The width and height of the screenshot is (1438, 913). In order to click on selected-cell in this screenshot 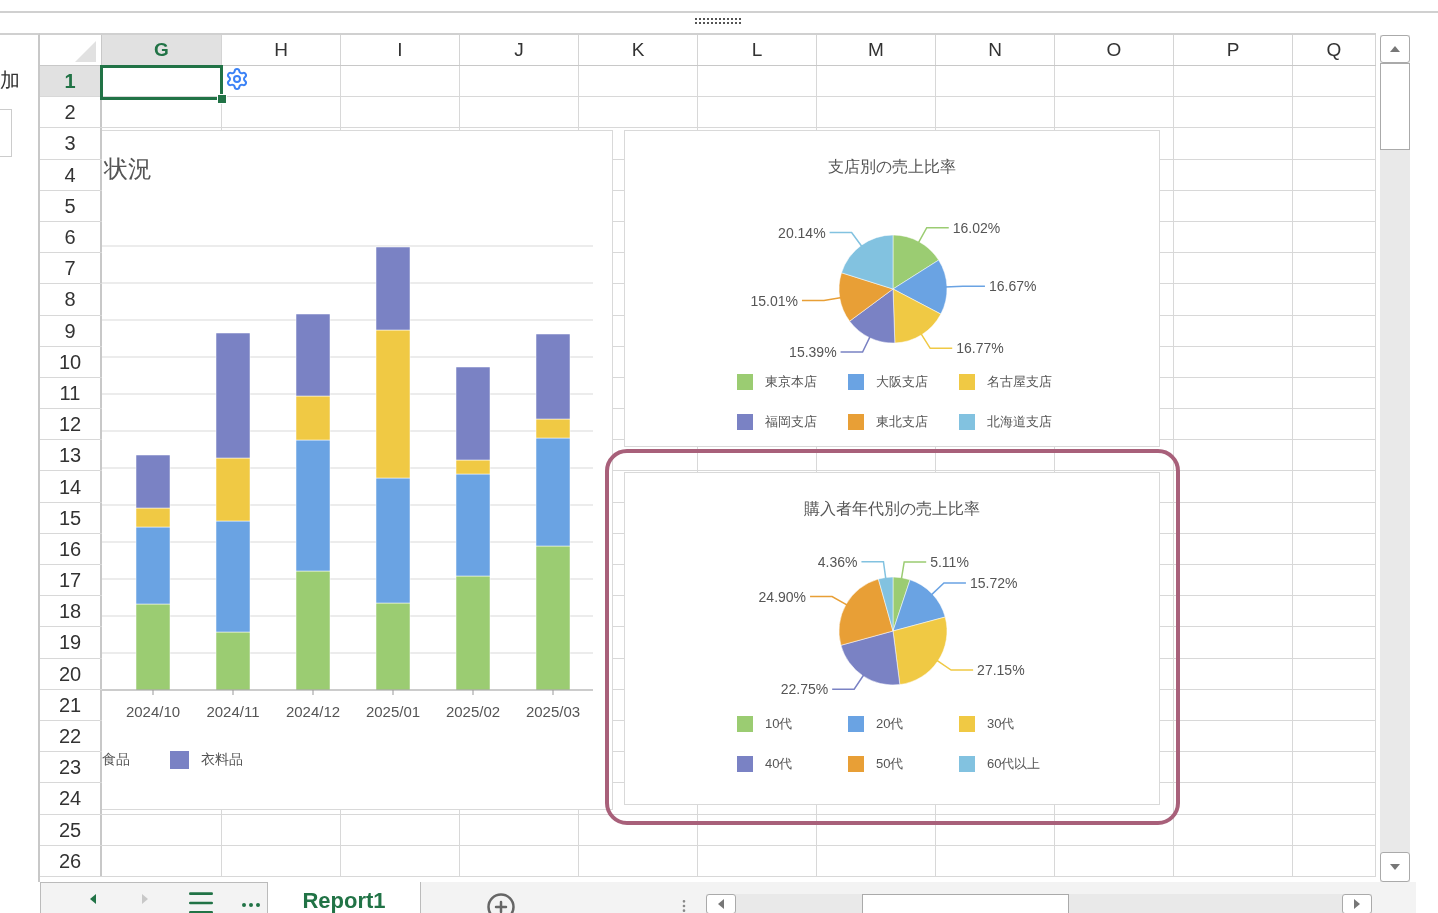, I will do `click(161, 82)`.